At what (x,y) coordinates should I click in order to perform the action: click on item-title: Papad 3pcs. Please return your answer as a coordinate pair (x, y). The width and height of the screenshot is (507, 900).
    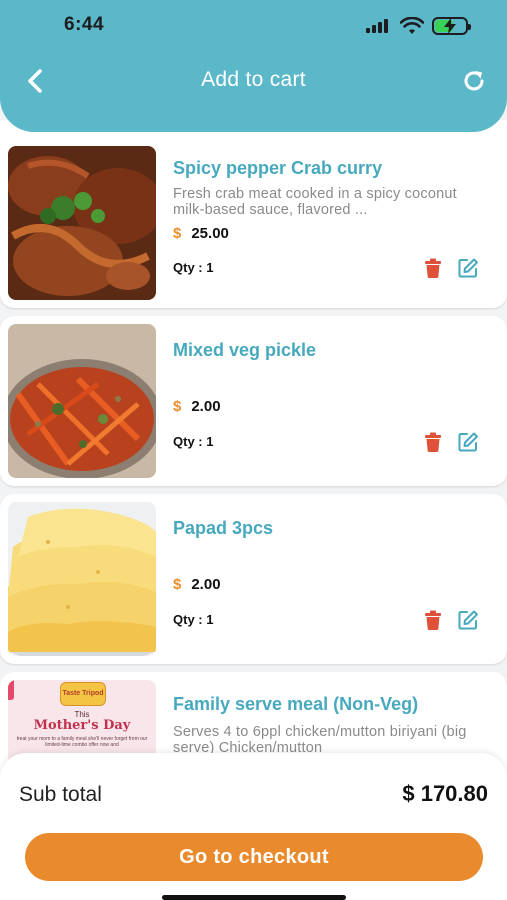
    Looking at the image, I should click on (223, 528).